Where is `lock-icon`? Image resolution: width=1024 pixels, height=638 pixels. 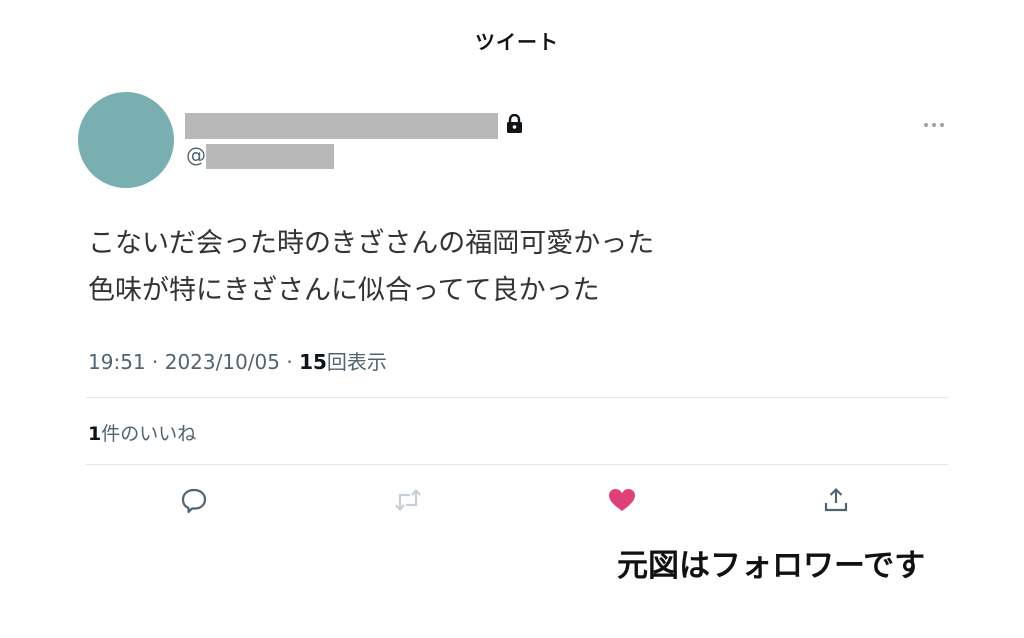 lock-icon is located at coordinates (514, 123).